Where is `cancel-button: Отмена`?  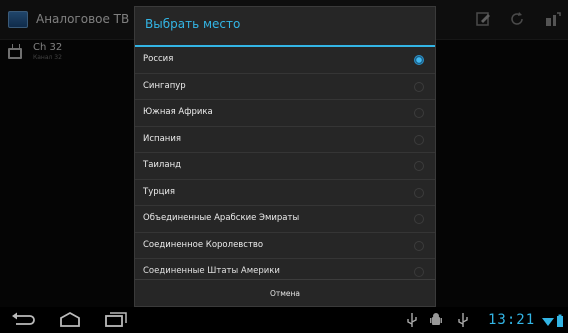 cancel-button: Отмена is located at coordinates (285, 293).